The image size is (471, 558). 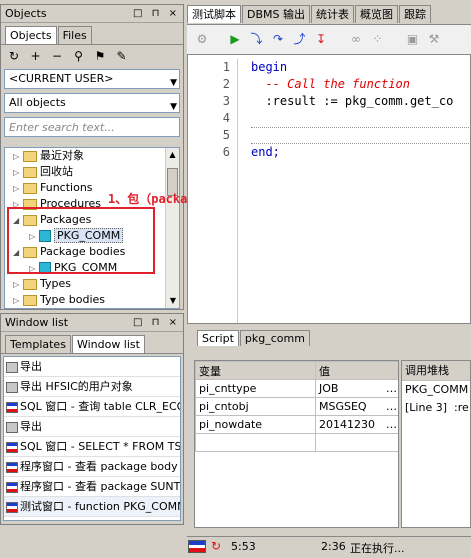 What do you see at coordinates (226, 101) in the screenshot?
I see `line-number: 3` at bounding box center [226, 101].